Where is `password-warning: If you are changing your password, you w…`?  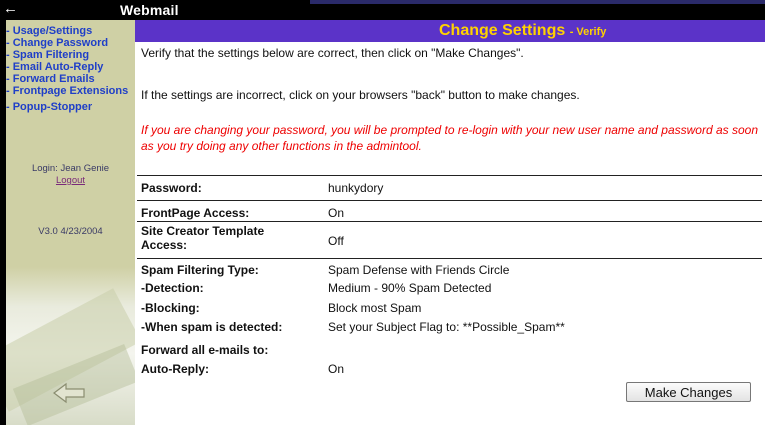
password-warning: If you are changing your password, you w… is located at coordinates (449, 138).